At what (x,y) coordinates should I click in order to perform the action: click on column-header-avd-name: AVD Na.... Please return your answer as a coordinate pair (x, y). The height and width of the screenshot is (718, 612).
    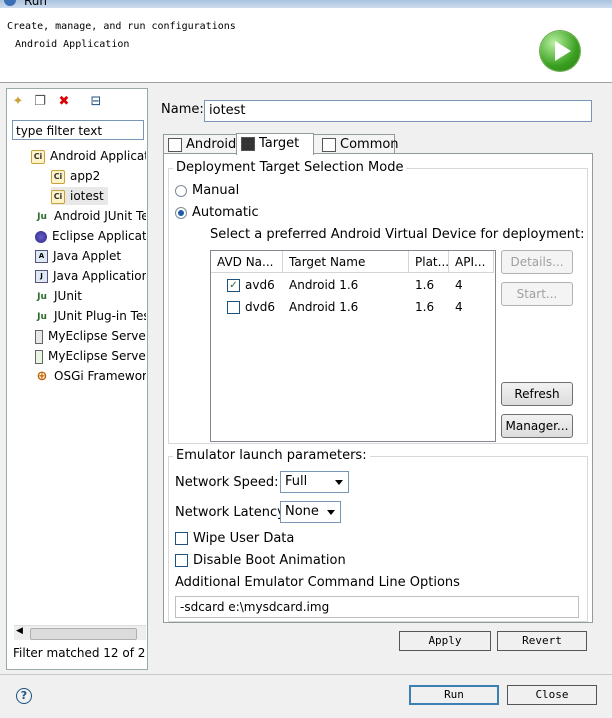
    Looking at the image, I should click on (247, 262).